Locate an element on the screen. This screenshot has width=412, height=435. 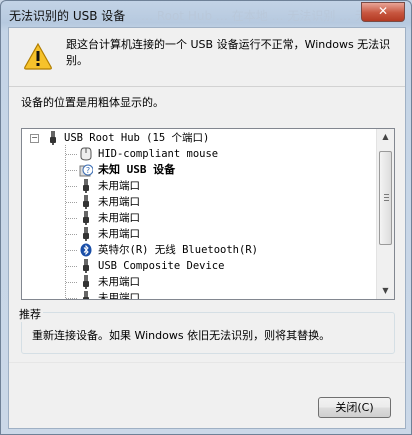
description-legend: 推荐 is located at coordinates (30, 314).